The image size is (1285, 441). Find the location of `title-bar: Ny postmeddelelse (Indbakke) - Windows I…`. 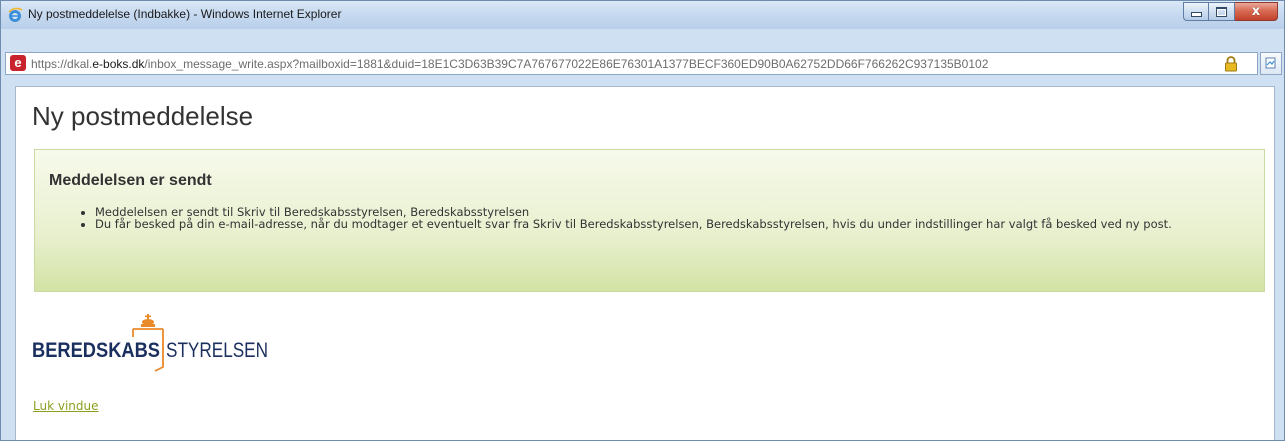

title-bar: Ny postmeddelelse (Indbakke) - Windows I… is located at coordinates (642, 15).